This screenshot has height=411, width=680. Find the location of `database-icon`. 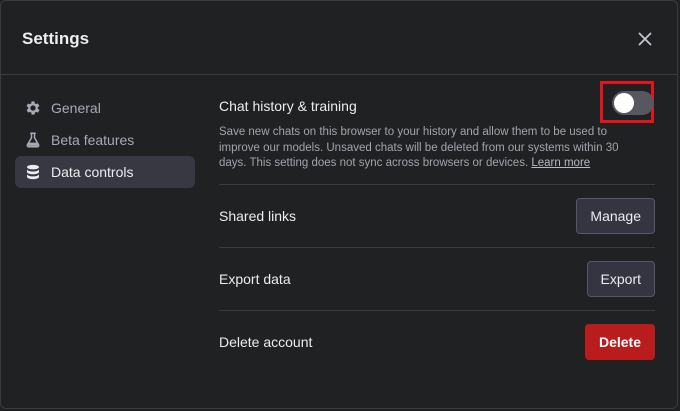

database-icon is located at coordinates (33, 172).